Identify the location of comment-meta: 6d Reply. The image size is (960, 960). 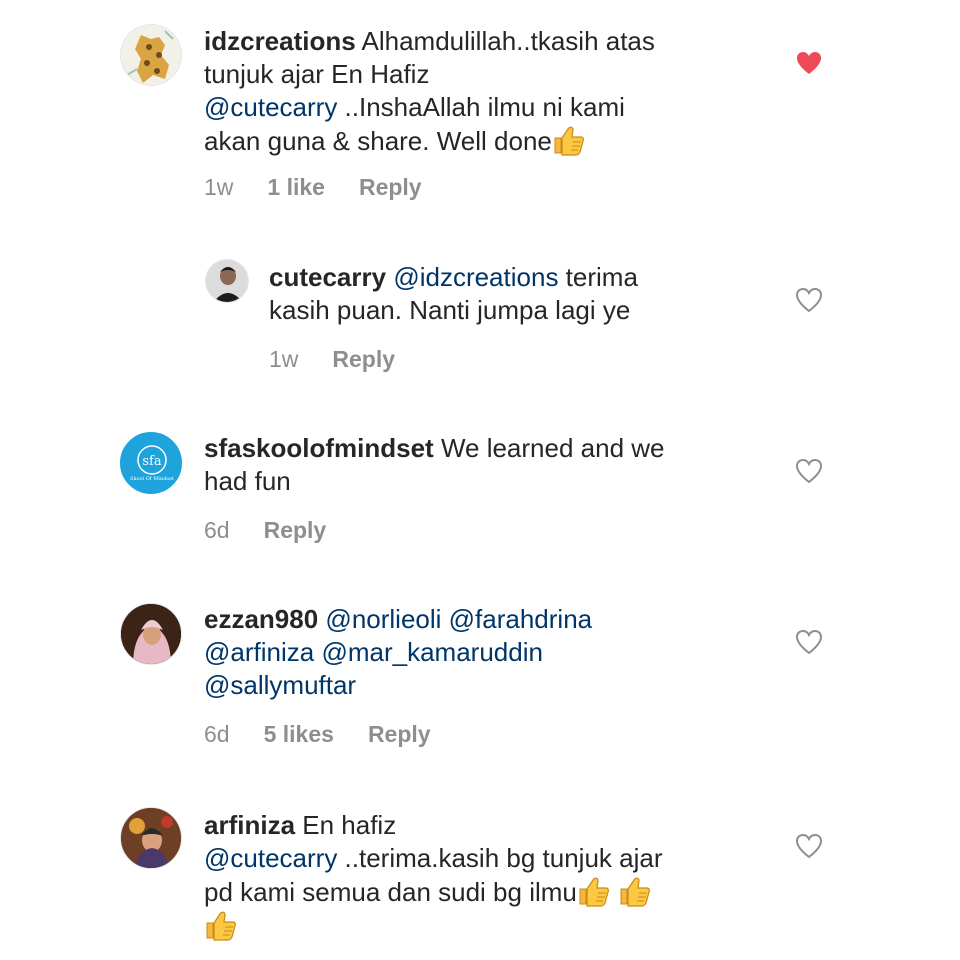
(265, 530).